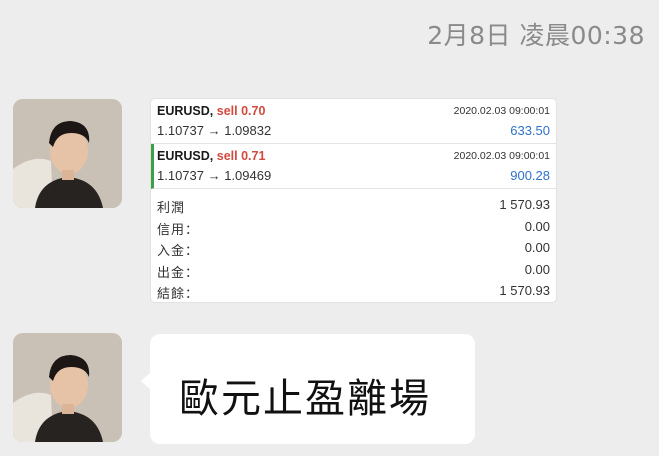  What do you see at coordinates (211, 156) in the screenshot?
I see `trade-symbol: EURUSD, sell 0.71` at bounding box center [211, 156].